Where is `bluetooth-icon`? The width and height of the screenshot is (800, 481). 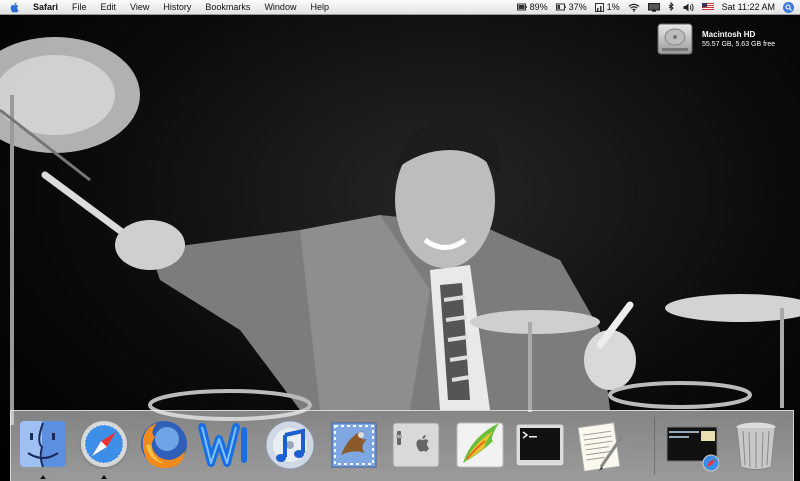
bluetooth-icon is located at coordinates (671, 7).